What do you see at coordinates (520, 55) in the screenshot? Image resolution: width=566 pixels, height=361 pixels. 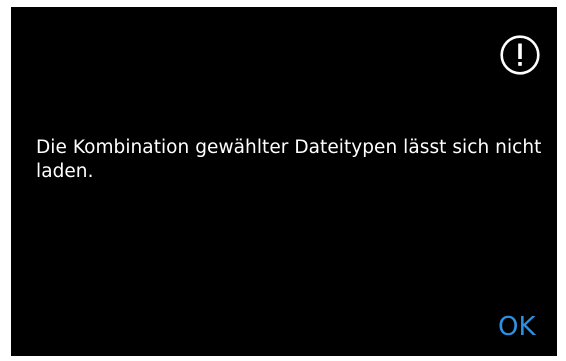 I see `exclamation-circle-icon` at bounding box center [520, 55].